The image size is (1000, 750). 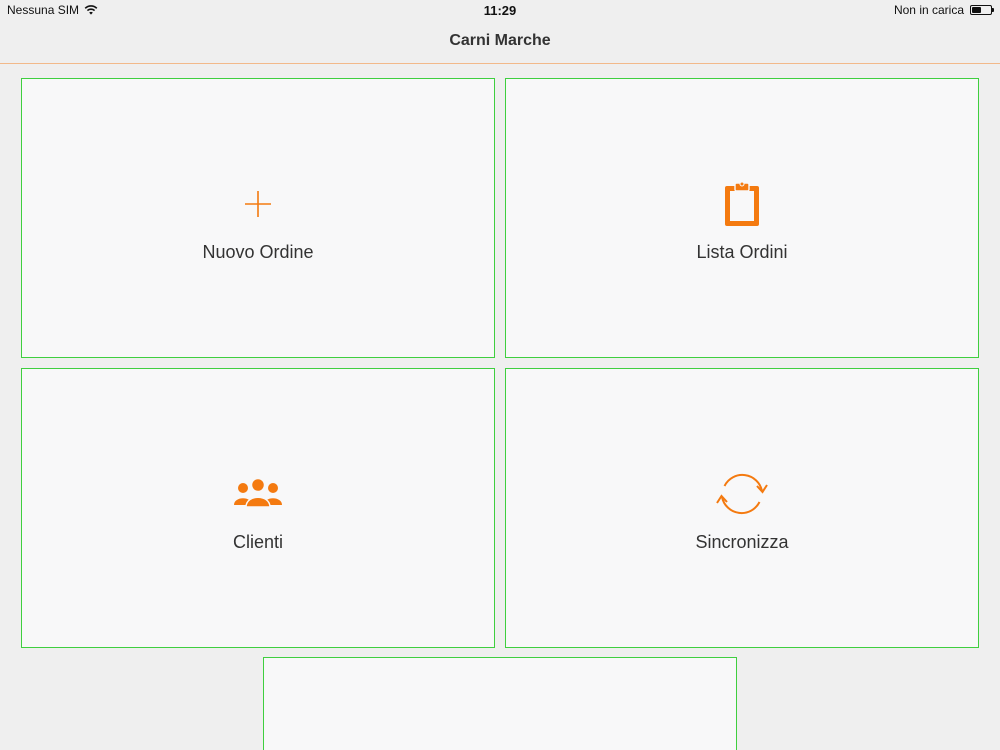 What do you see at coordinates (928, 10) in the screenshot?
I see `battery-status-label: Non in carica` at bounding box center [928, 10].